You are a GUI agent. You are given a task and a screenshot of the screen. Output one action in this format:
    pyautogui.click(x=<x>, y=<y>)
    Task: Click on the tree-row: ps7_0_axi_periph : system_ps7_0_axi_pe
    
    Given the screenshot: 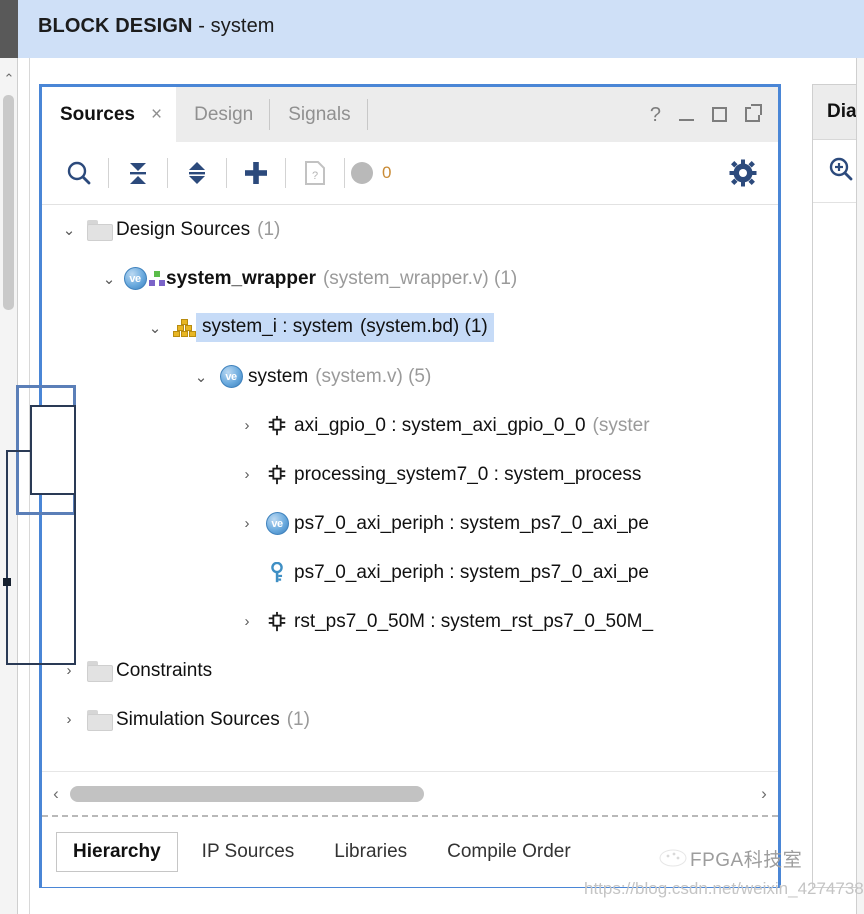 What is the action you would take?
    pyautogui.click(x=410, y=572)
    